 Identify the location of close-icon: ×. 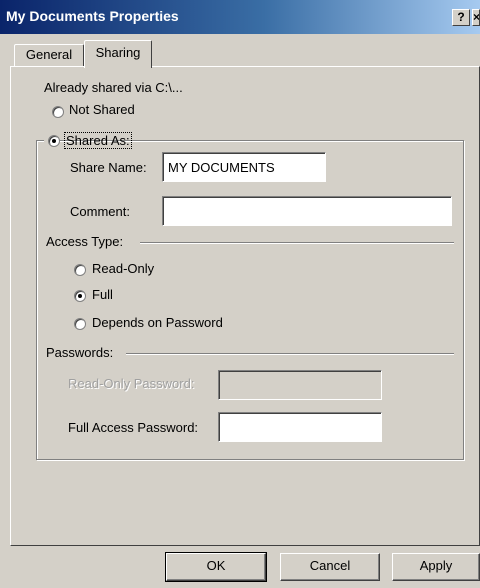
(476, 17).